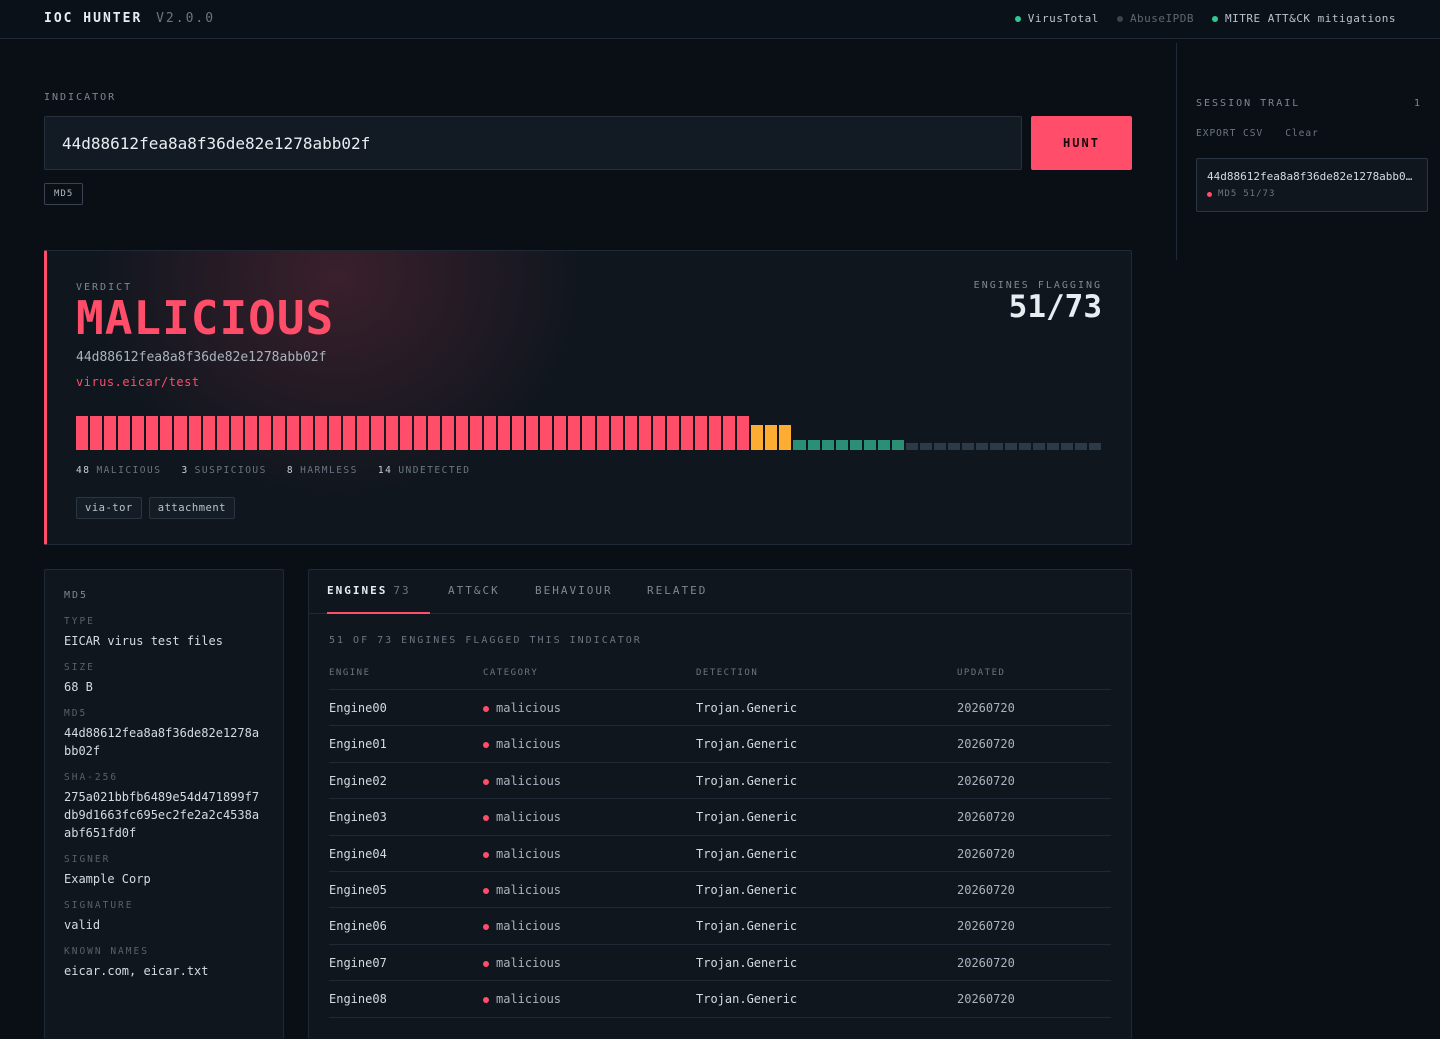 This screenshot has width=1440, height=1039. I want to click on meta-field-size: SIZE 68 B, so click(79, 678).